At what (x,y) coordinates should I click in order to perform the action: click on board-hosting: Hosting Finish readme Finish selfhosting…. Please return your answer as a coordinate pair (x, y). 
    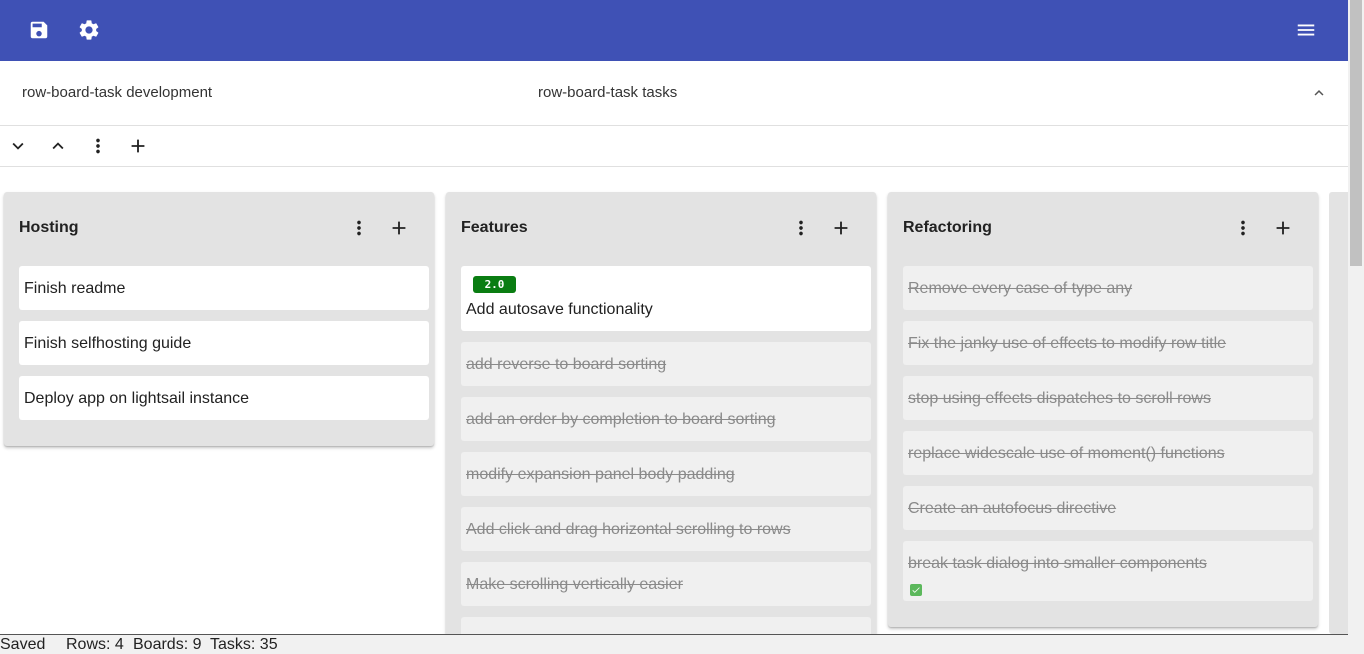
    Looking at the image, I should click on (219, 319).